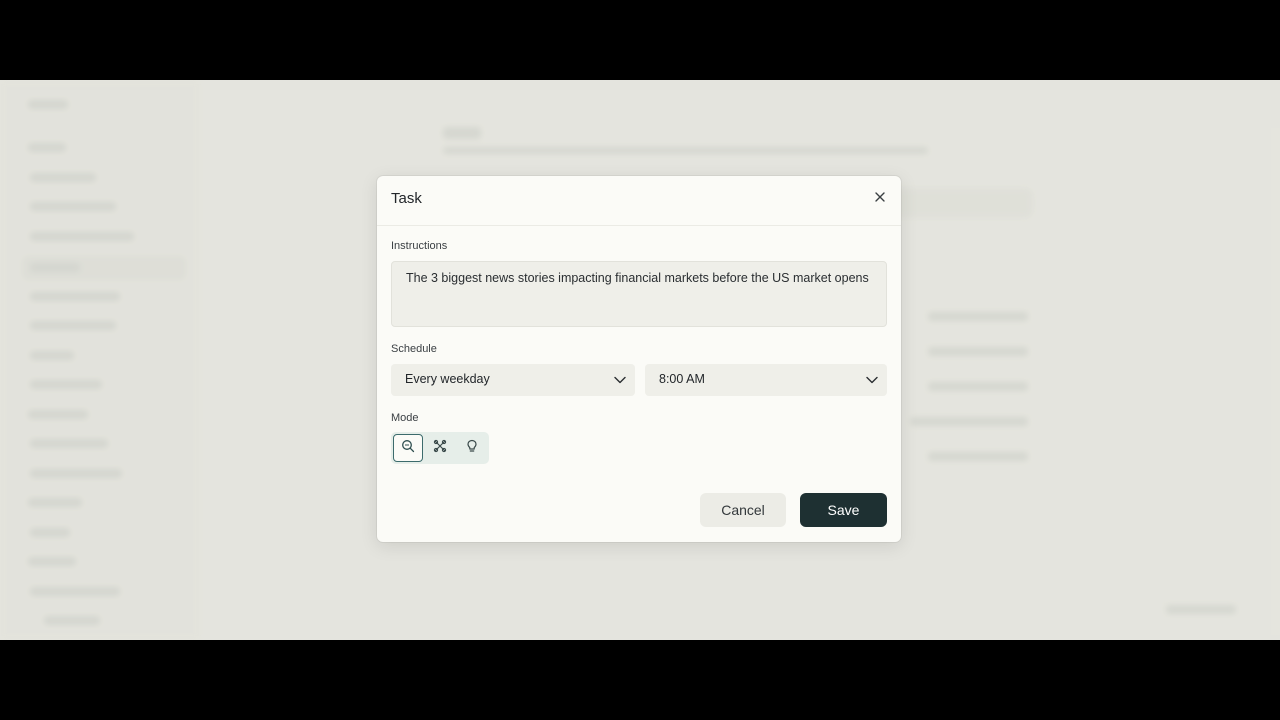  I want to click on mode-research-button, so click(440, 448).